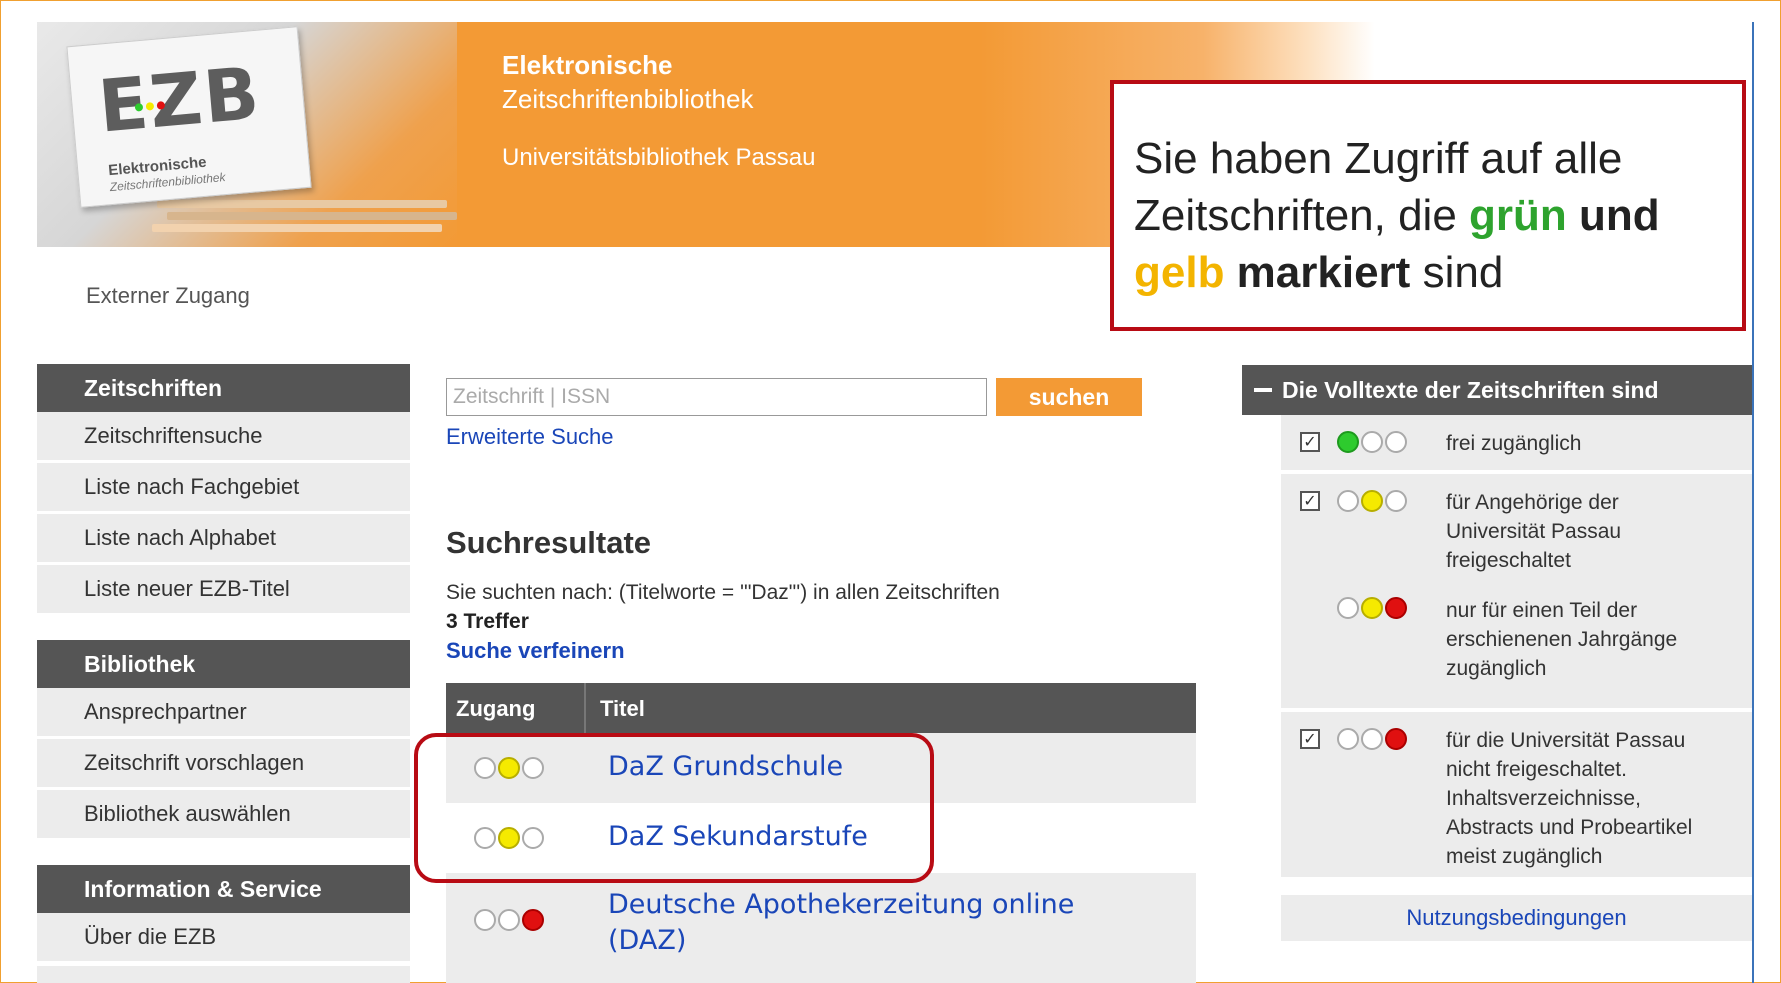  I want to click on traffic-light-green-icon, so click(1372, 442).